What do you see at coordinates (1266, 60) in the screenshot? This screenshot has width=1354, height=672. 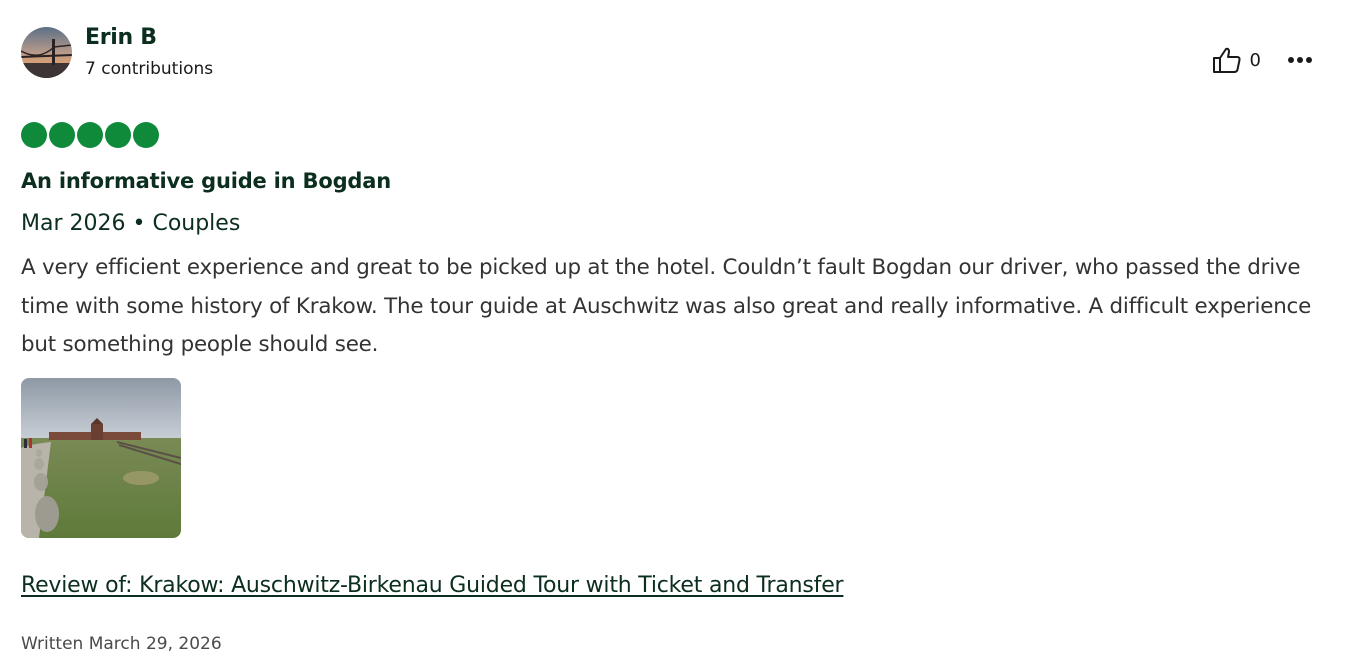 I see `review-actions: 0` at bounding box center [1266, 60].